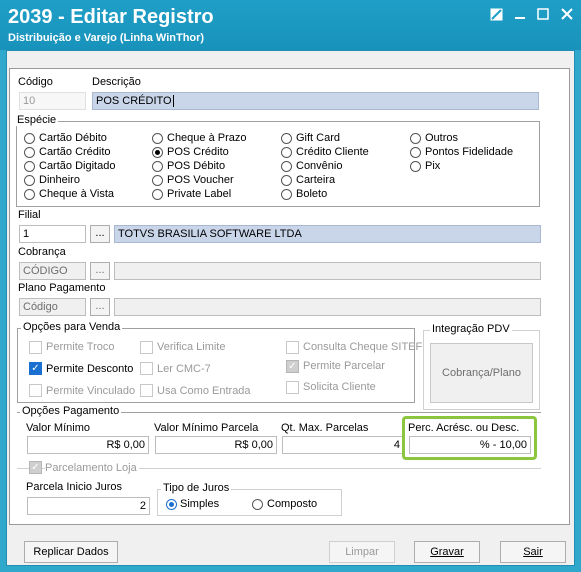 The width and height of the screenshot is (581, 572). Describe the element at coordinates (362, 552) in the screenshot. I see `limpar-button: Limpar` at that location.